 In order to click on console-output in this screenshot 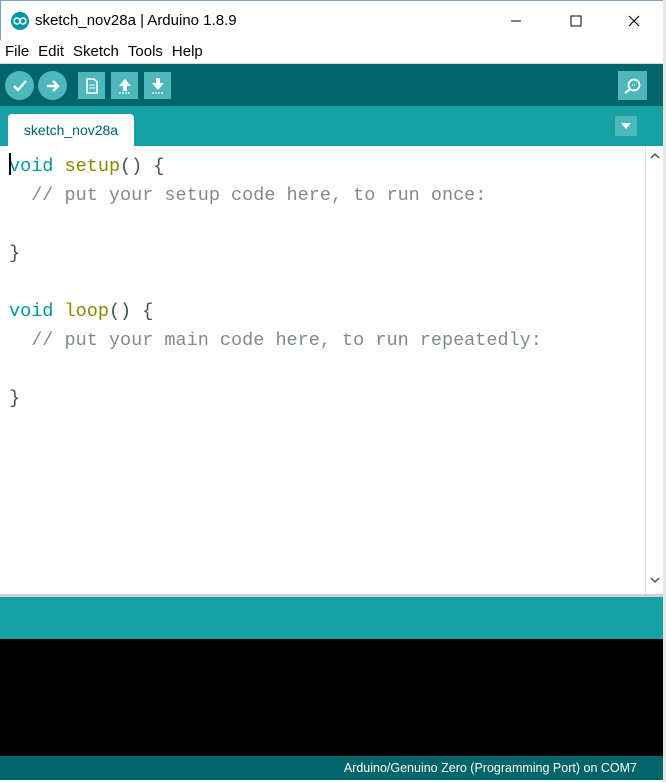, I will do `click(331, 697)`.